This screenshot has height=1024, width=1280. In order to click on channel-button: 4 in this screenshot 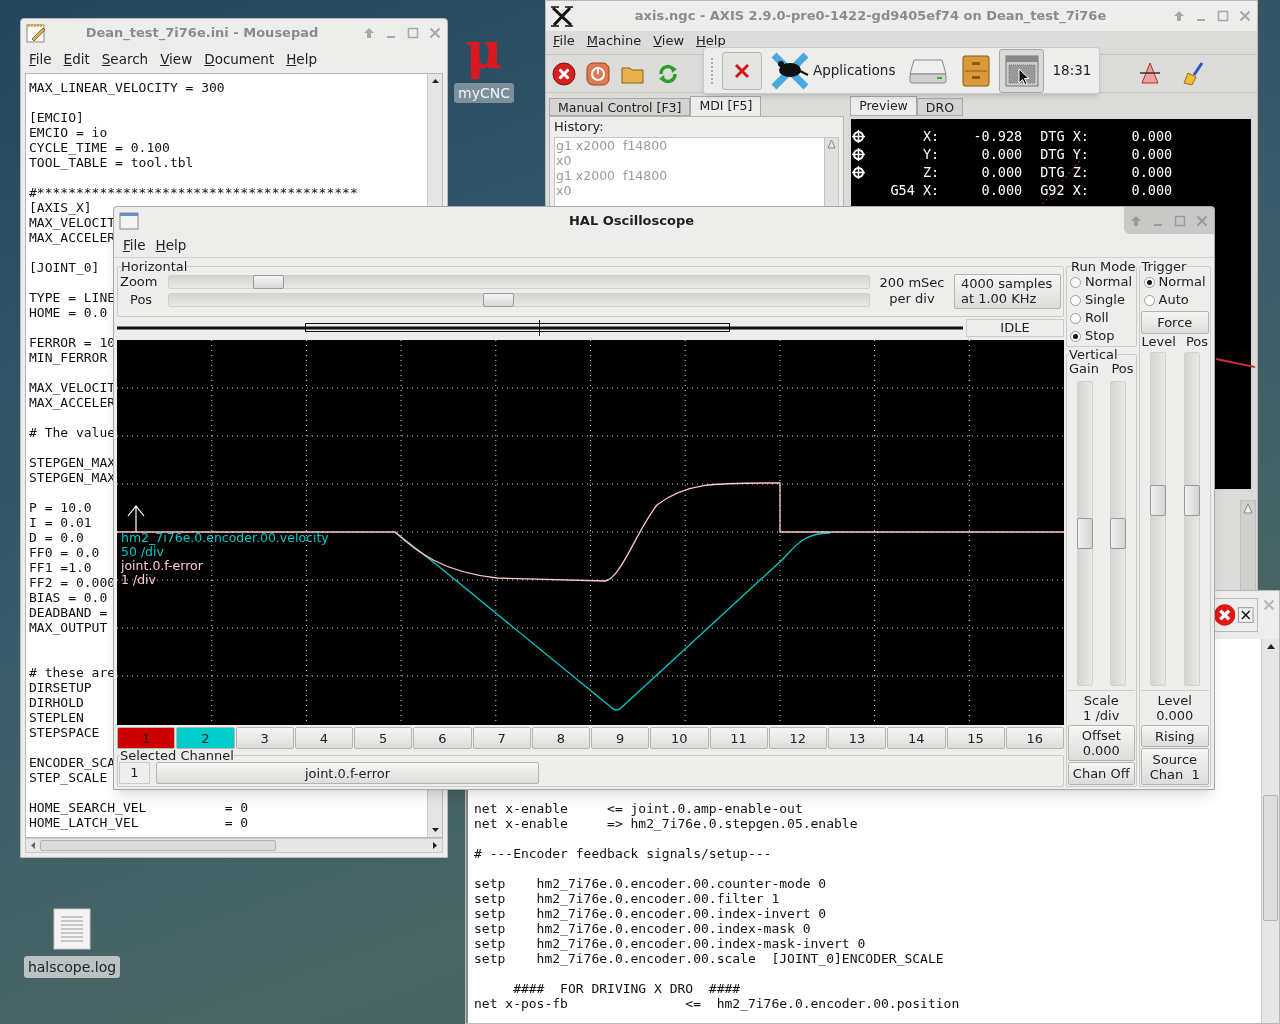, I will do `click(323, 738)`.